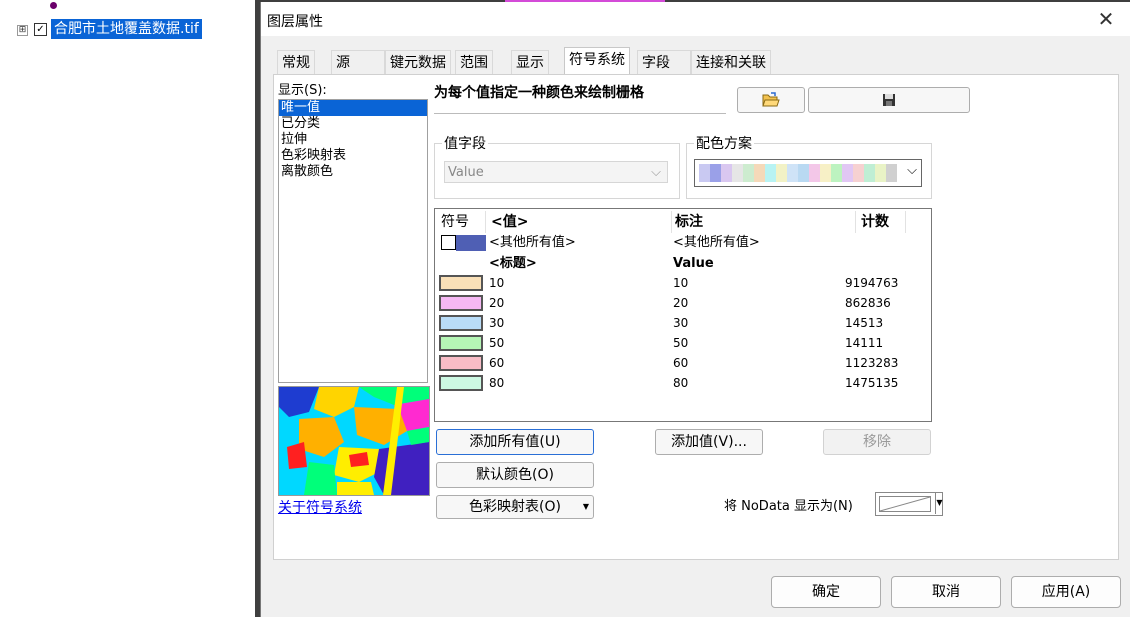  Describe the element at coordinates (681, 343) in the screenshot. I see `row-label: 50` at that location.